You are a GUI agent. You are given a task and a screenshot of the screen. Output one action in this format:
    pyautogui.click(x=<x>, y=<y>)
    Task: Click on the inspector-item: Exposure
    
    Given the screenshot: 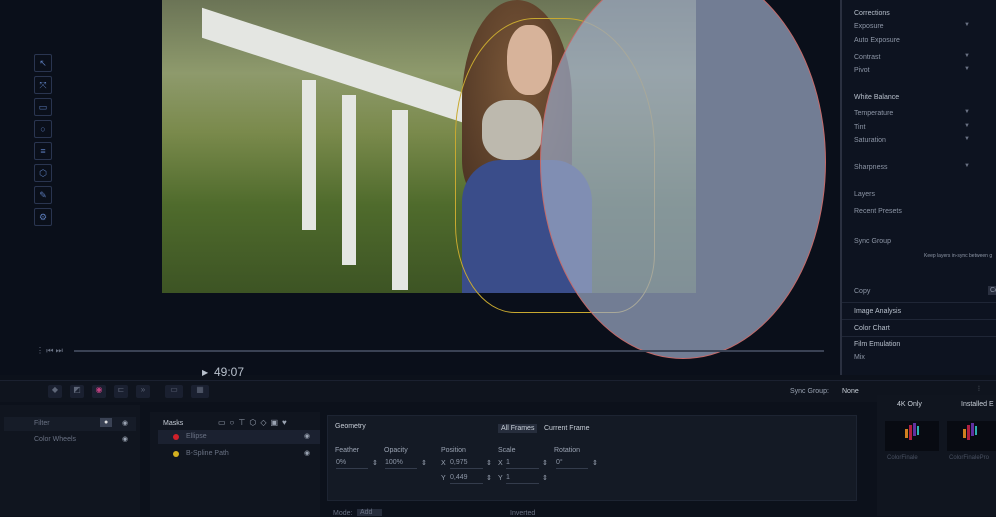 What is the action you would take?
    pyautogui.click(x=869, y=26)
    